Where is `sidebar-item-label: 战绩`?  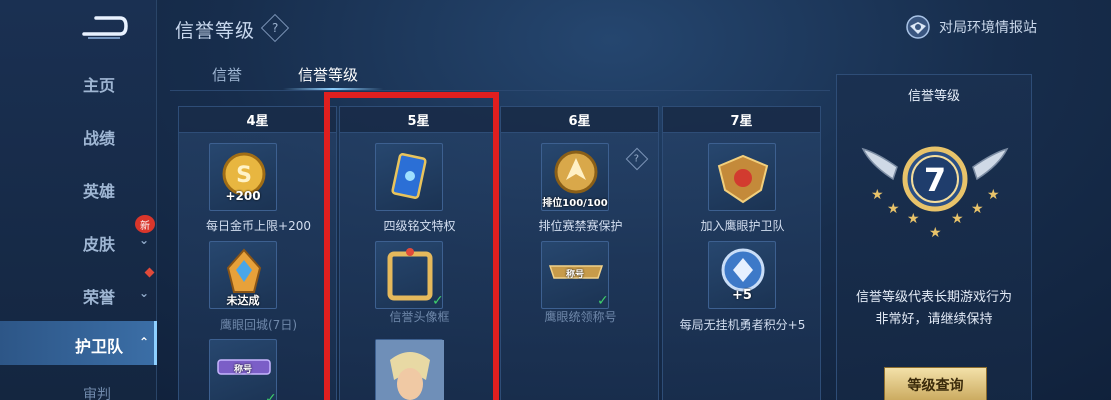 sidebar-item-label: 战绩 is located at coordinates (99, 138).